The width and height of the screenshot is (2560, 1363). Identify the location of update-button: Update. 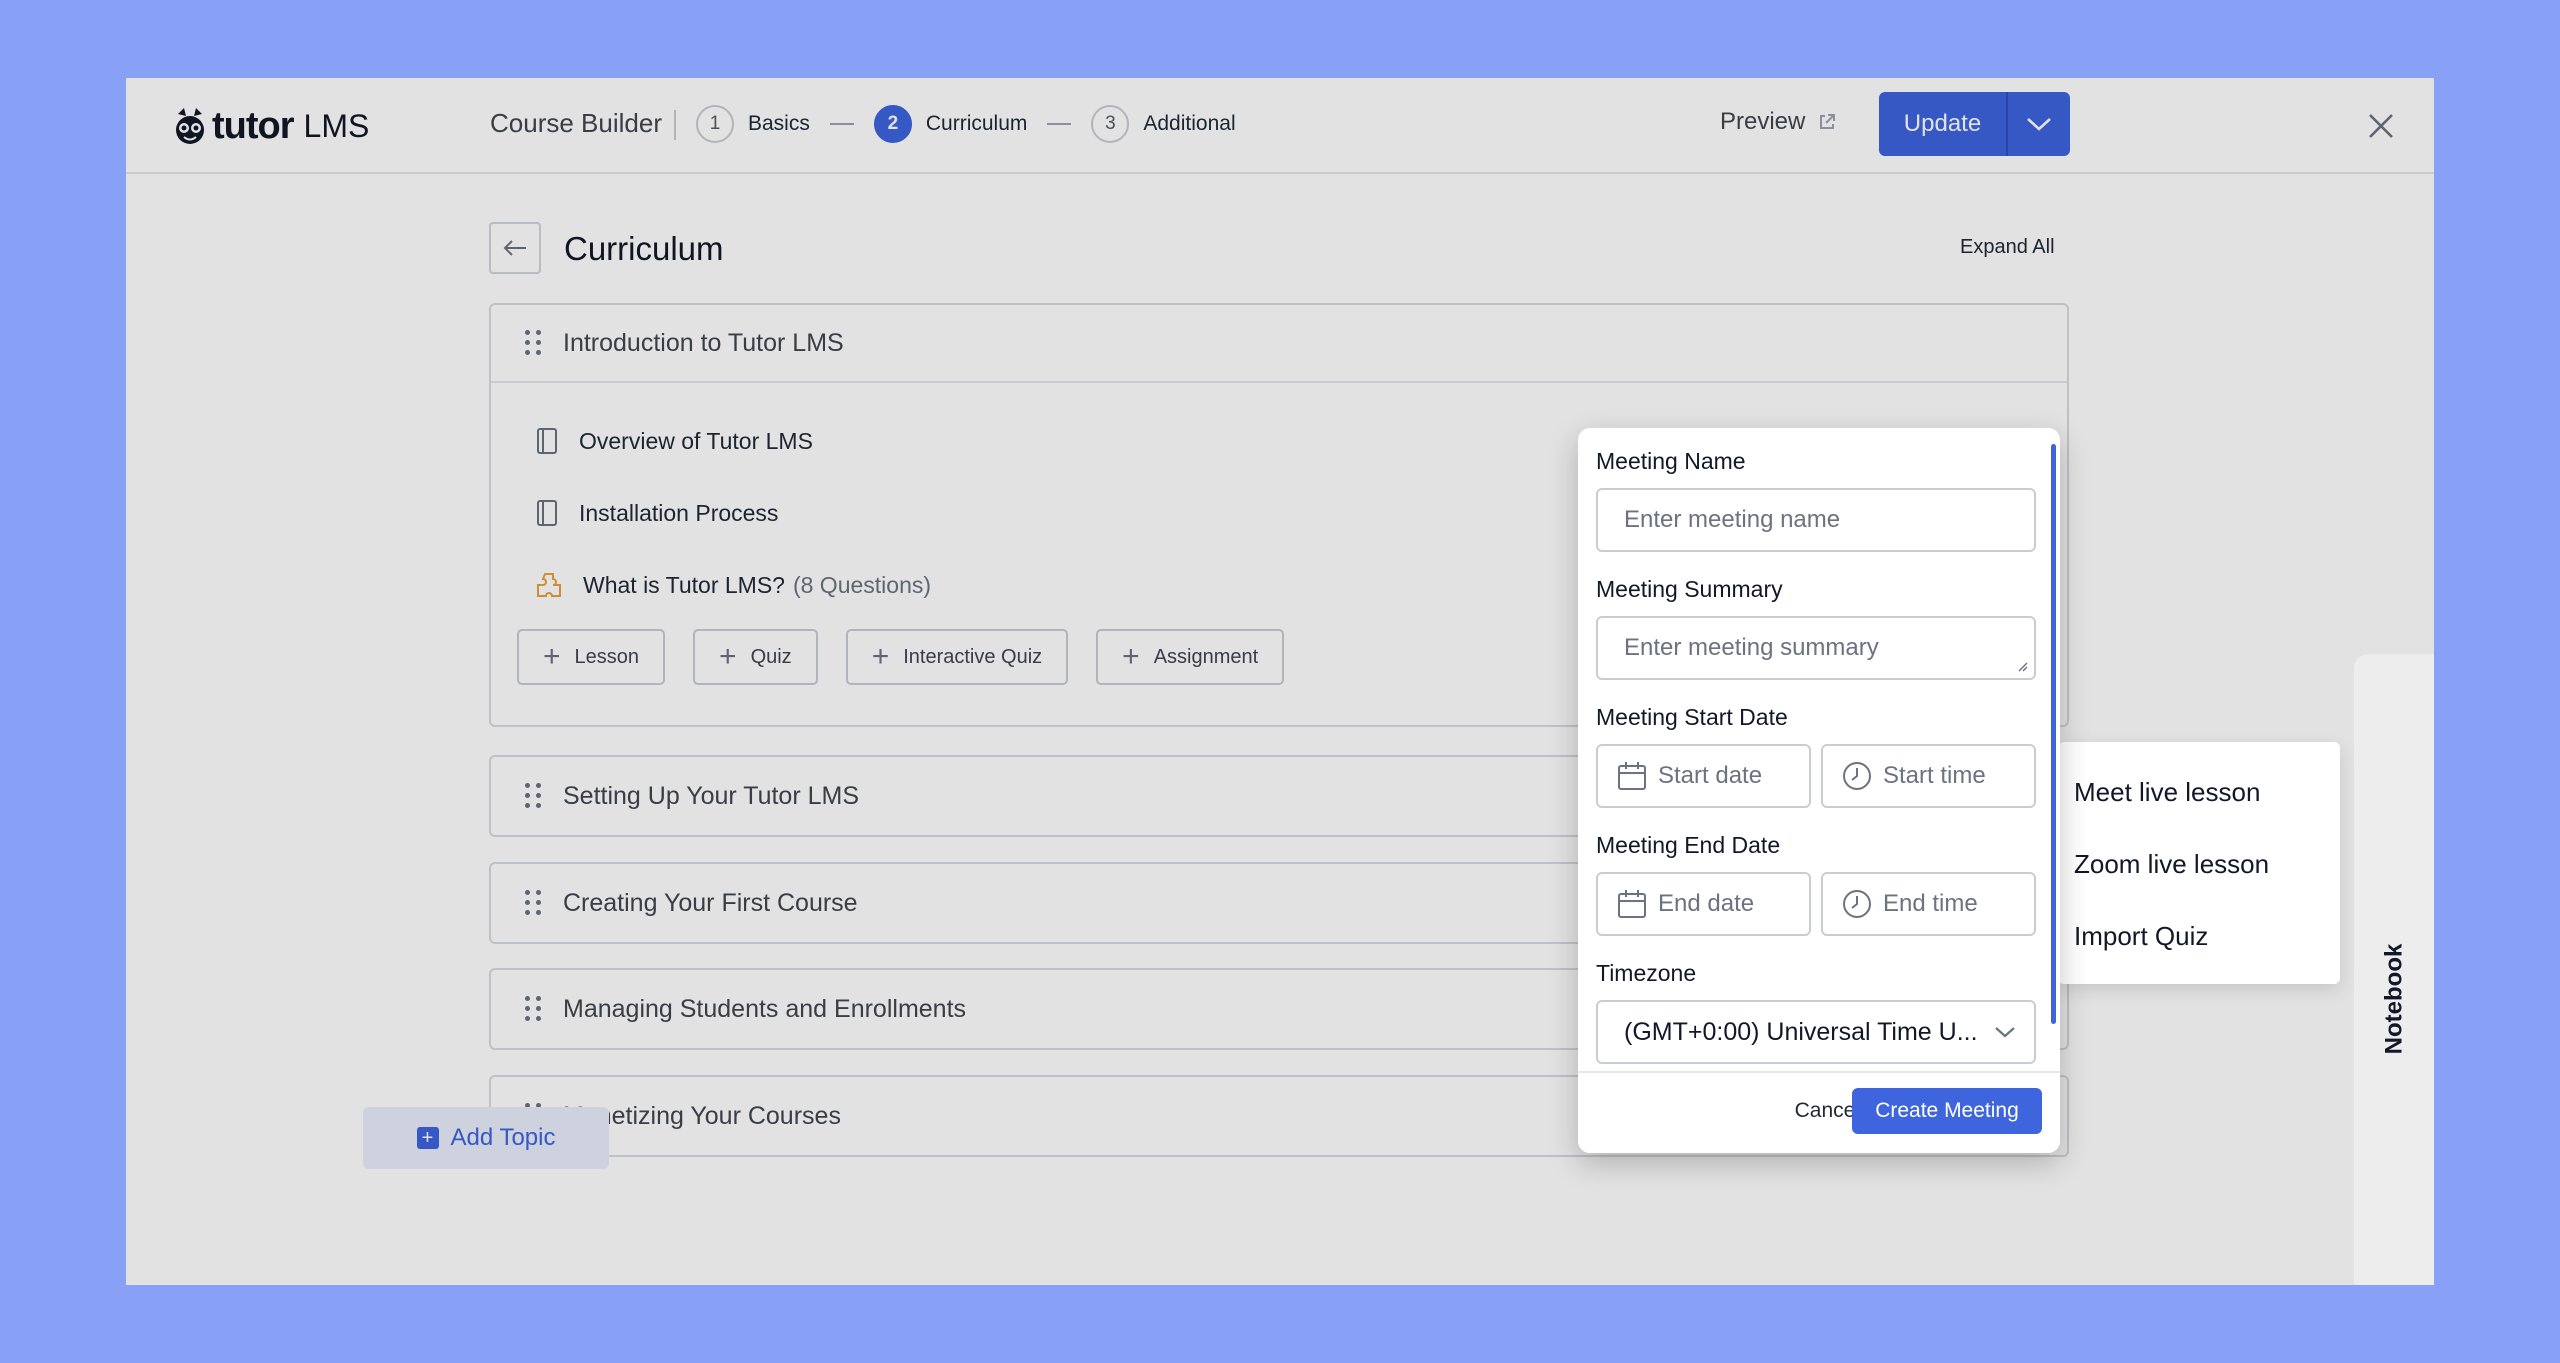
(1942, 124).